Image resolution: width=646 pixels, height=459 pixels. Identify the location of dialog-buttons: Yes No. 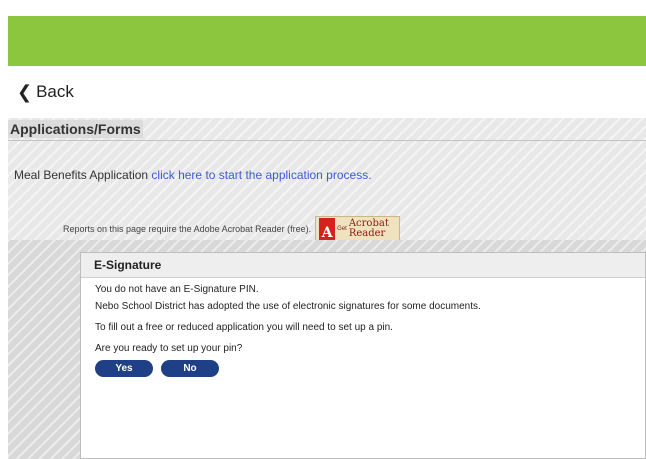
(370, 368).